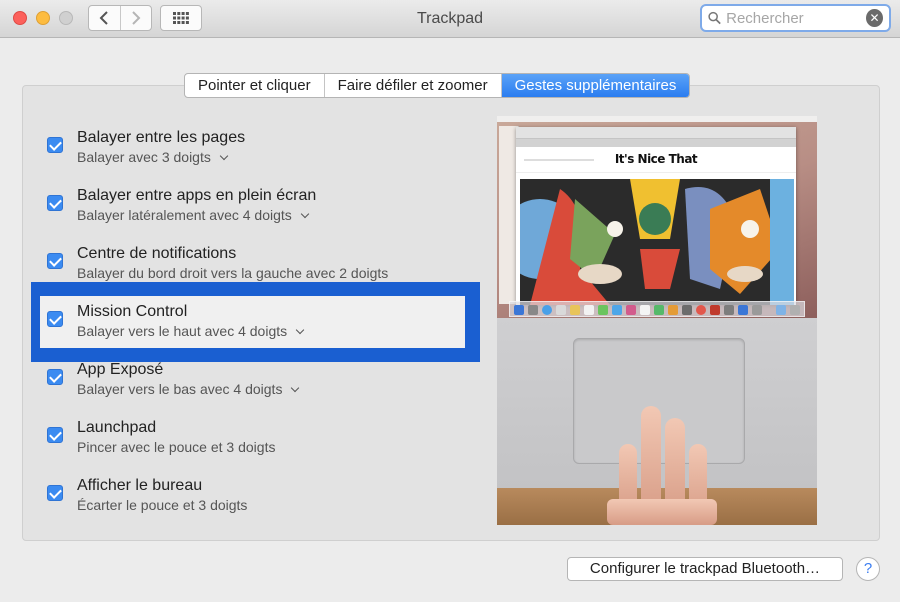 The image size is (900, 602). I want to click on gesture-title: Balayer entre apps en plein écran, so click(197, 195).